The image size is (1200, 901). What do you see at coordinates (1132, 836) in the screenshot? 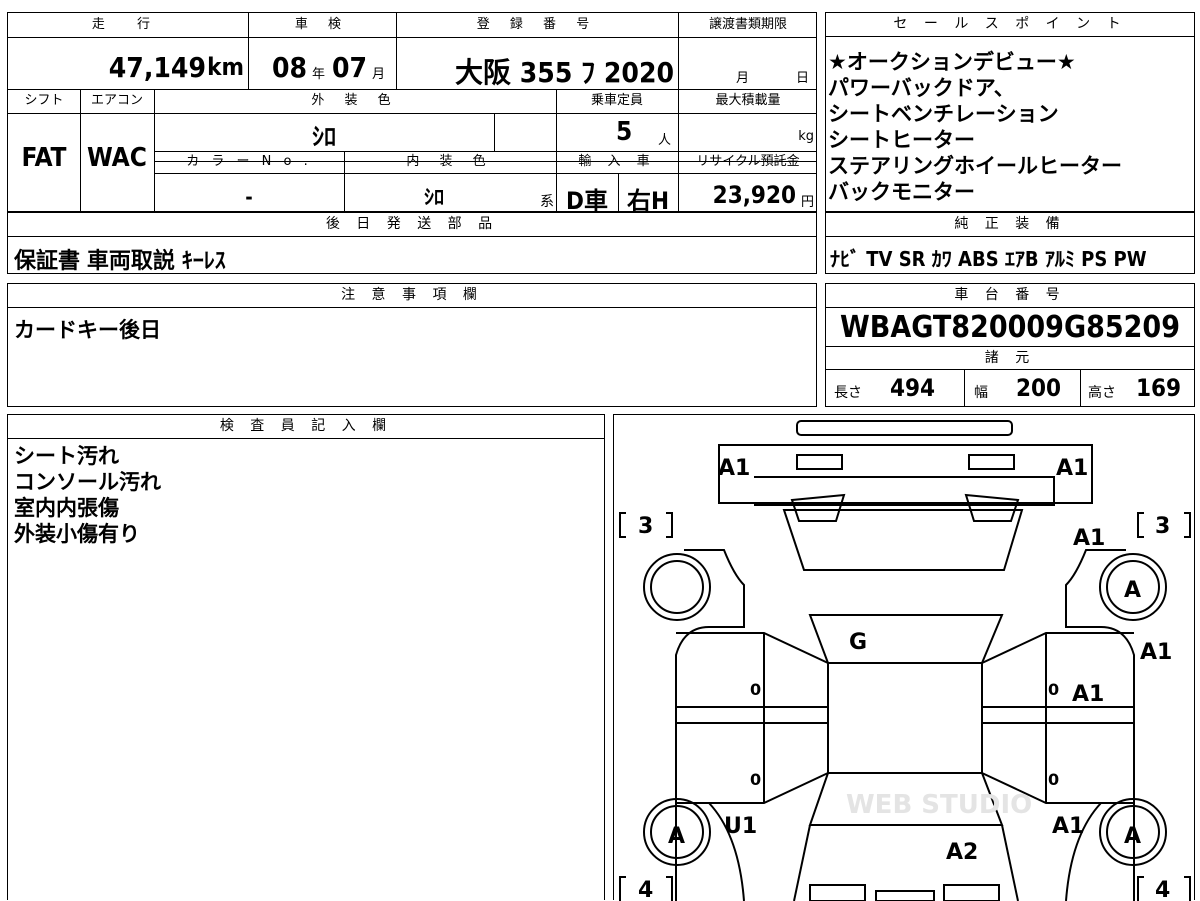
I see `mark-wheel-rear-right: A` at bounding box center [1132, 836].